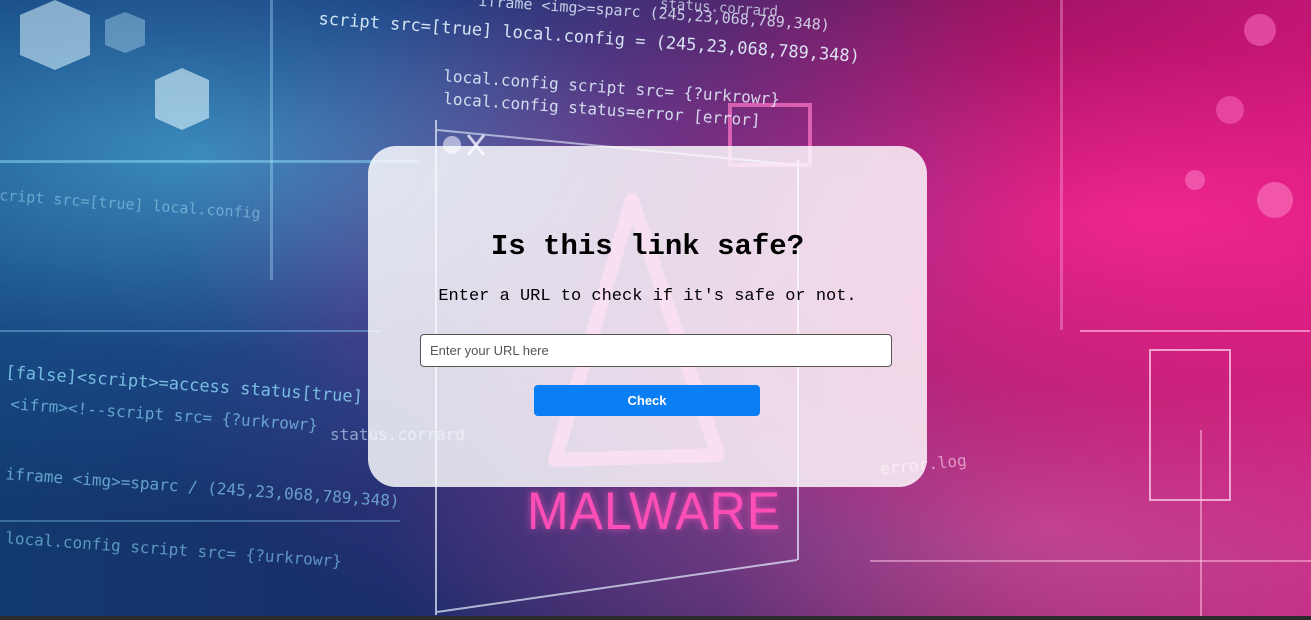  What do you see at coordinates (654, 511) in the screenshot?
I see `malware-label: MALWARE` at bounding box center [654, 511].